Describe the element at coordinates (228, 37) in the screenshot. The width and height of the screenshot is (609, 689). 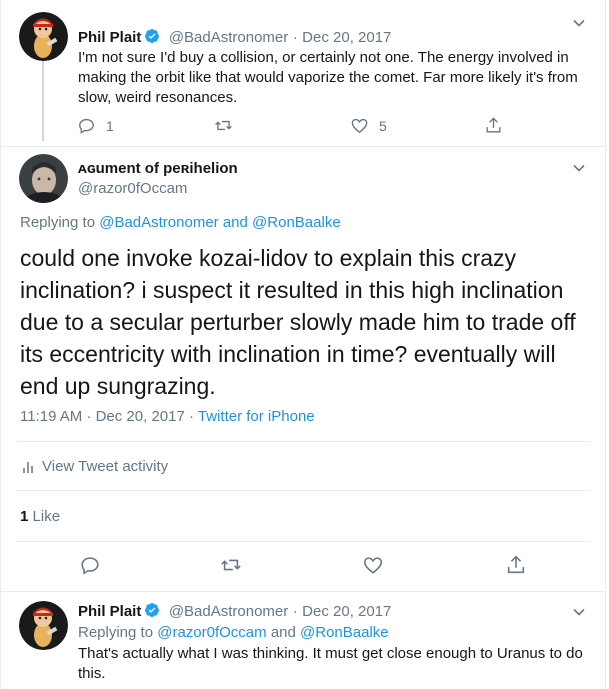
I see `tweet1-handle: @BadAstronomer` at that location.